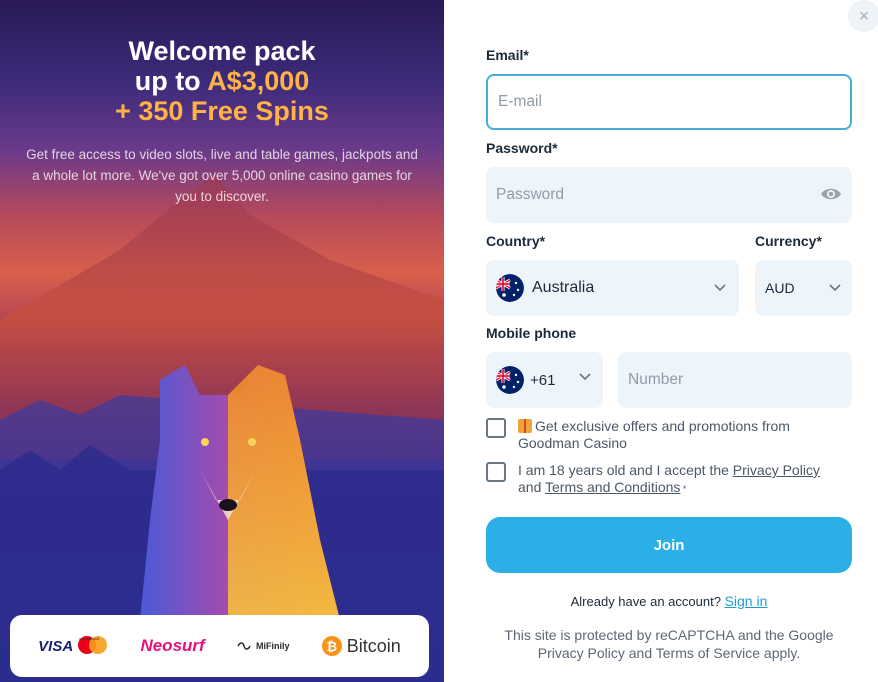 The image size is (878, 682). Describe the element at coordinates (263, 646) in the screenshot. I see `mifinity-logo: MiFinily` at that location.